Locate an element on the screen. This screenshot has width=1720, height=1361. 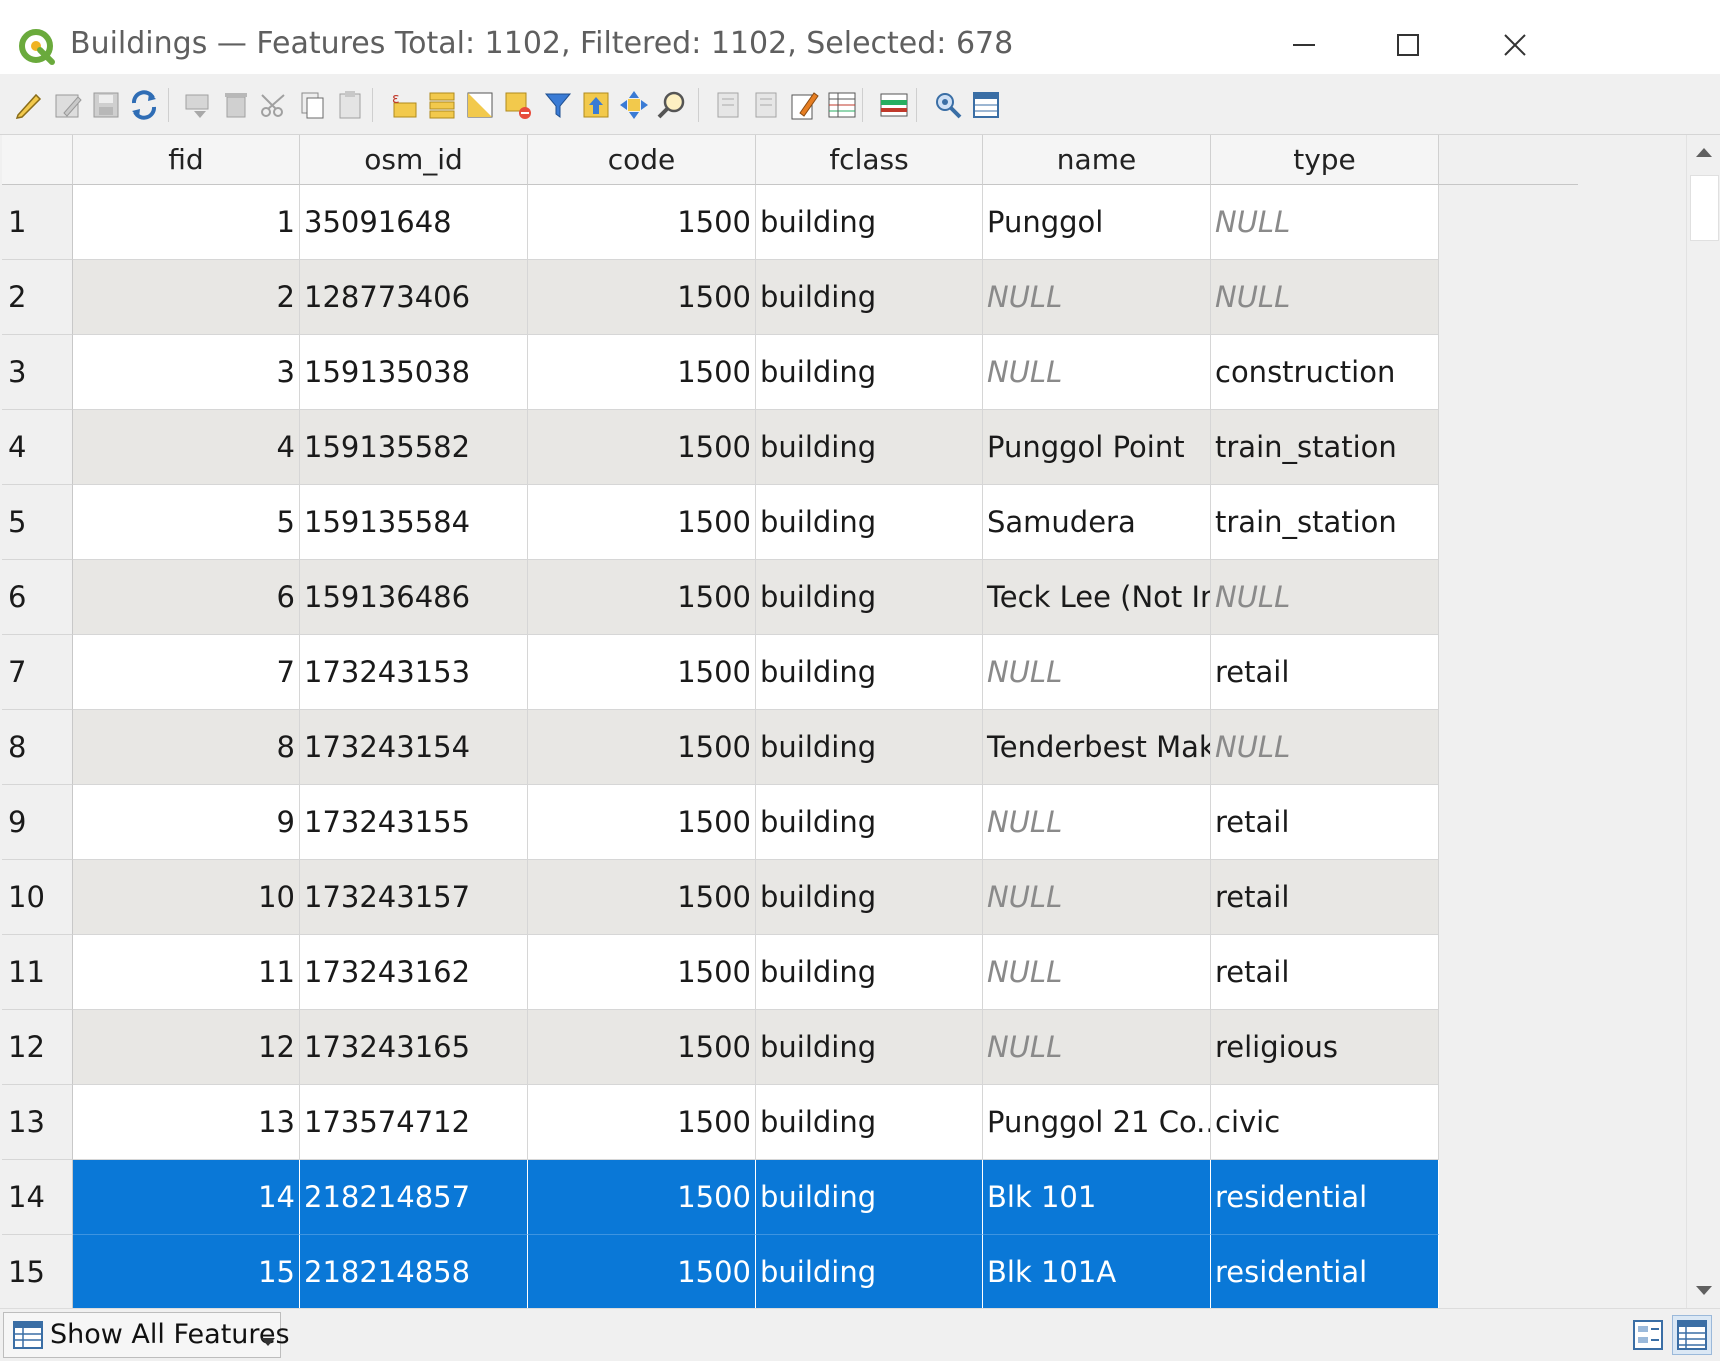
cell-name: Punggol Point is located at coordinates (1097, 447).